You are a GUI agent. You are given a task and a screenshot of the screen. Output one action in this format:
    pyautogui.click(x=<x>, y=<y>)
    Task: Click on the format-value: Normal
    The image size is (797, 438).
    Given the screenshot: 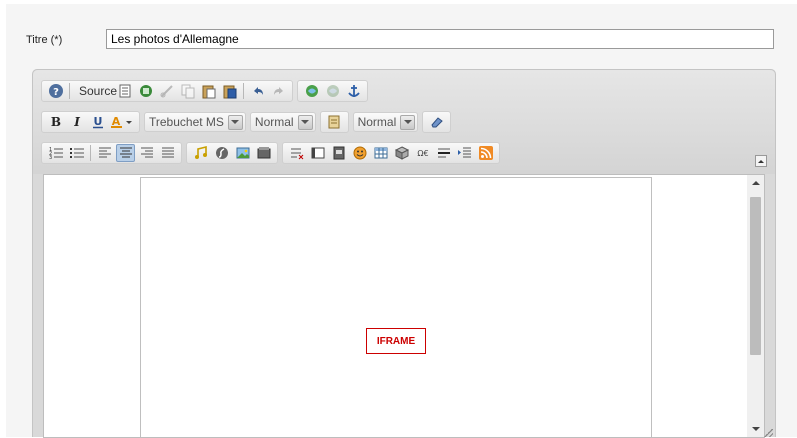 What is the action you would take?
    pyautogui.click(x=377, y=122)
    